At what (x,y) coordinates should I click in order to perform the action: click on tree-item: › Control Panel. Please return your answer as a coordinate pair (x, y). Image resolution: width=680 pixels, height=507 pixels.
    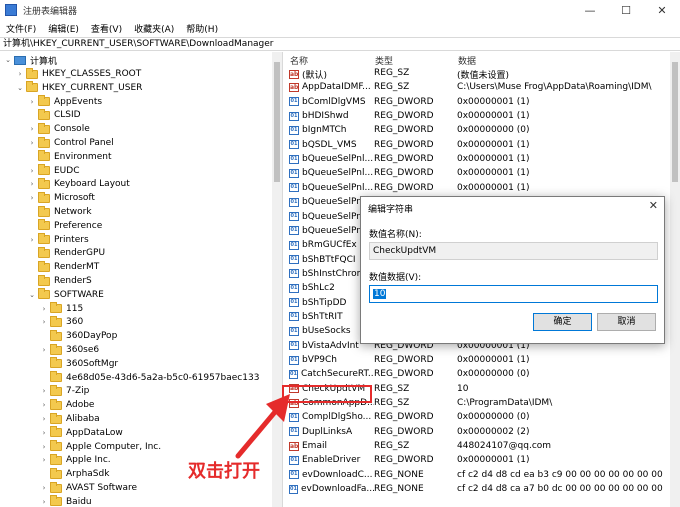
    Looking at the image, I should click on (71, 143).